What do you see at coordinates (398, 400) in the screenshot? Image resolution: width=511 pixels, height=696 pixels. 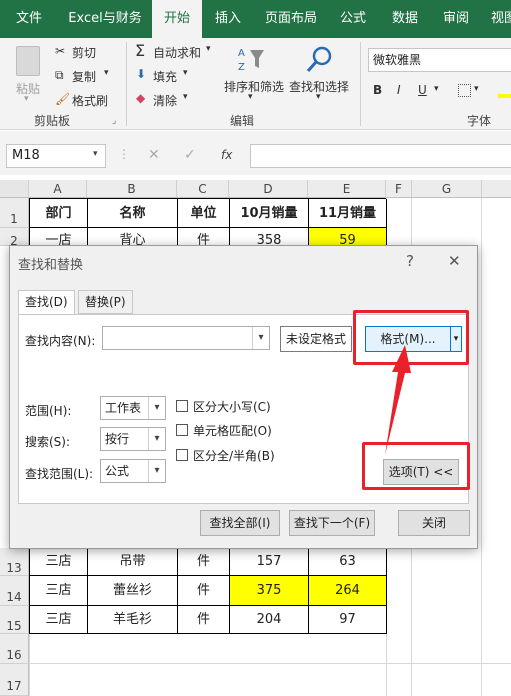 I see `annotation-arrow` at bounding box center [398, 400].